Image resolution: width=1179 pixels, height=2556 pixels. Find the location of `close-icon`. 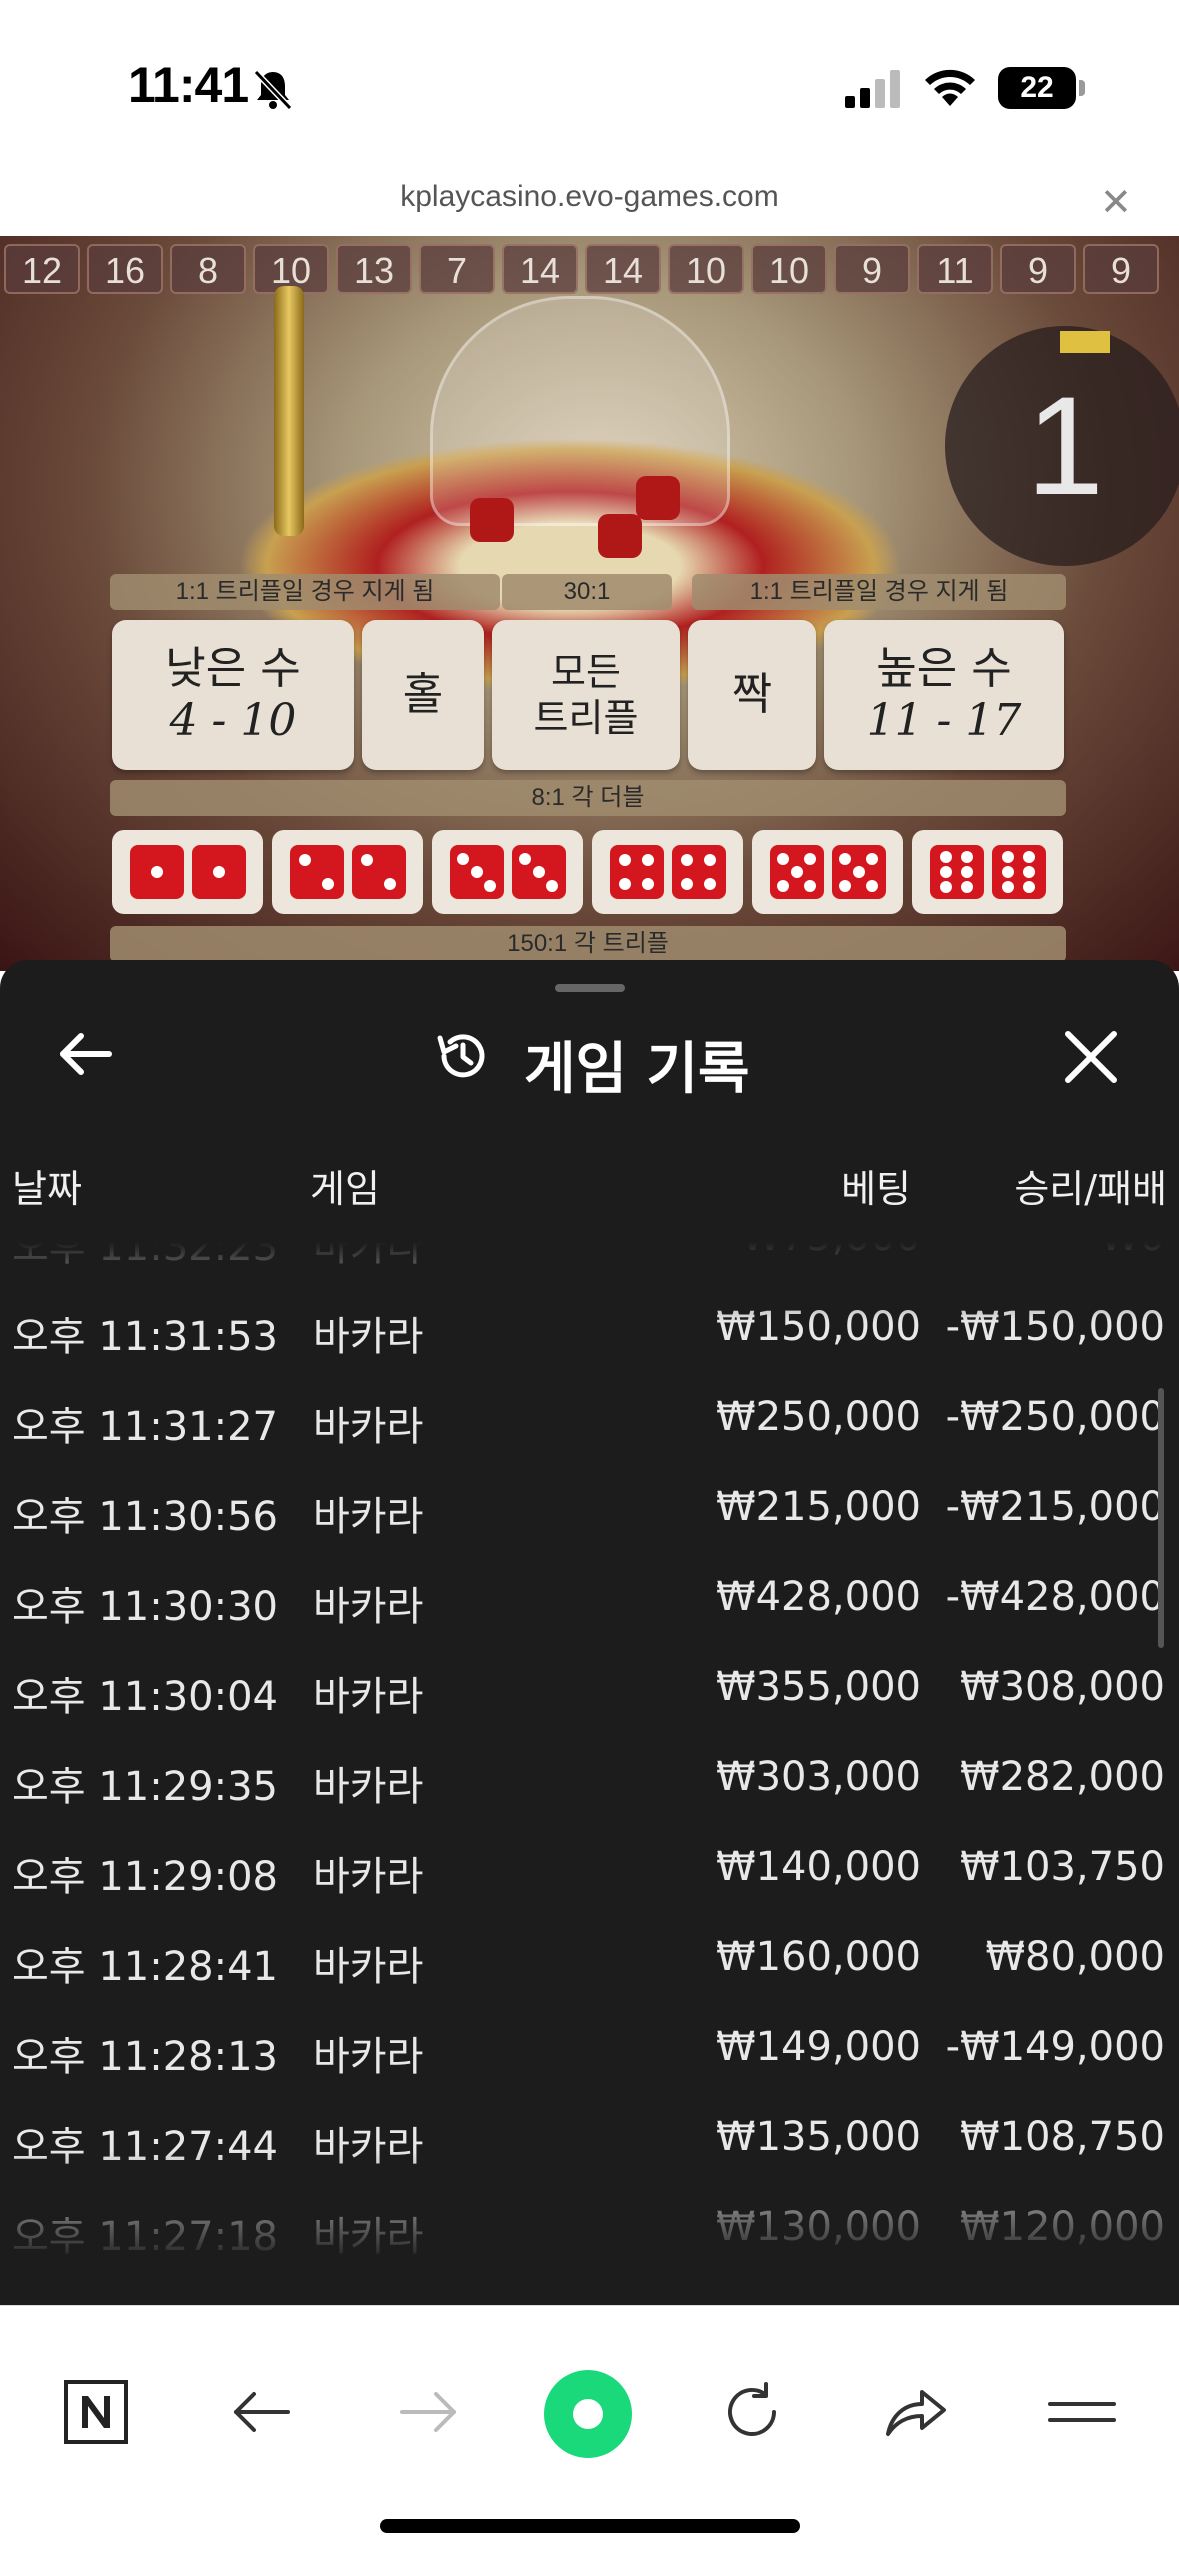

close-icon is located at coordinates (1091, 1057).